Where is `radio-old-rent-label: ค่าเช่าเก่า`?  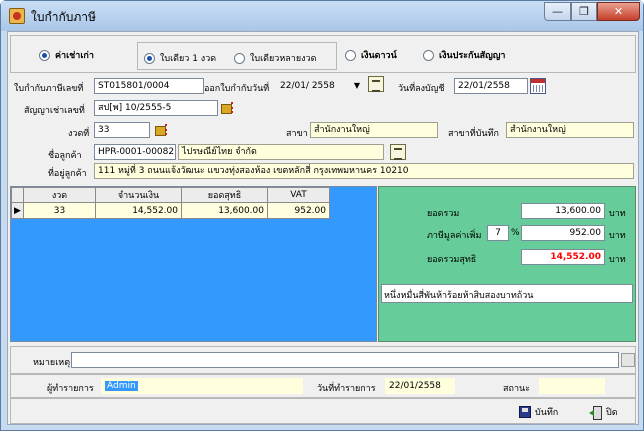 radio-old-rent-label: ค่าเช่าเก่า is located at coordinates (74, 56).